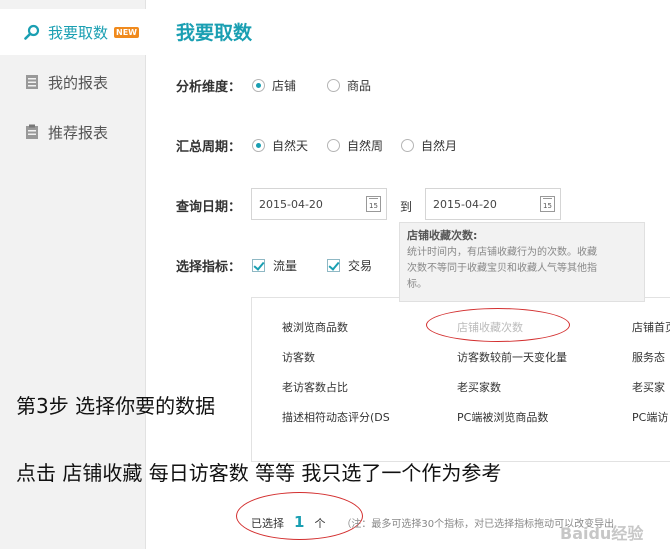  I want to click on metric-item: 描述相符动态评分(DS, so click(336, 417).